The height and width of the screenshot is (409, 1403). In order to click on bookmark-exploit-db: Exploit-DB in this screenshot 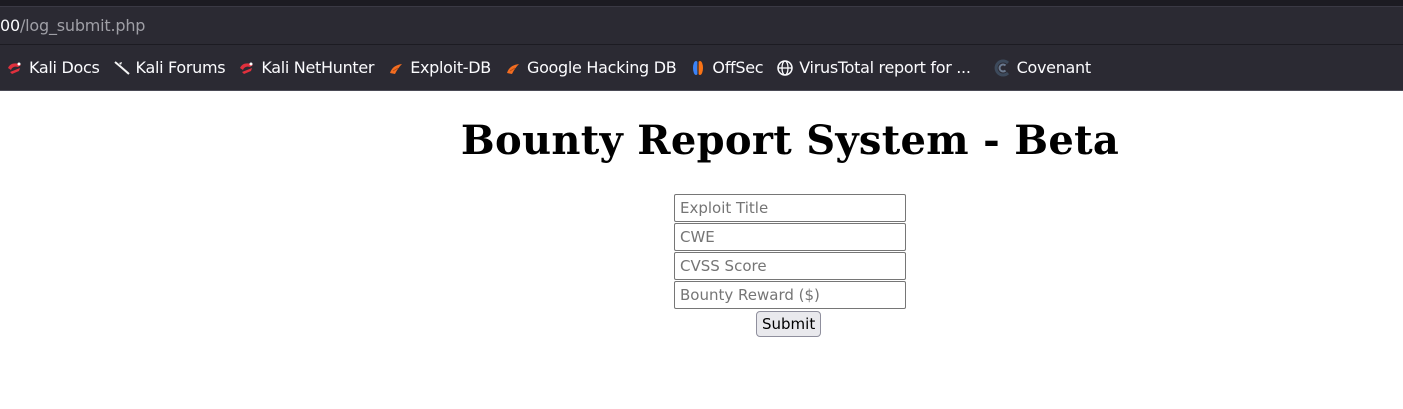, I will do `click(439, 67)`.